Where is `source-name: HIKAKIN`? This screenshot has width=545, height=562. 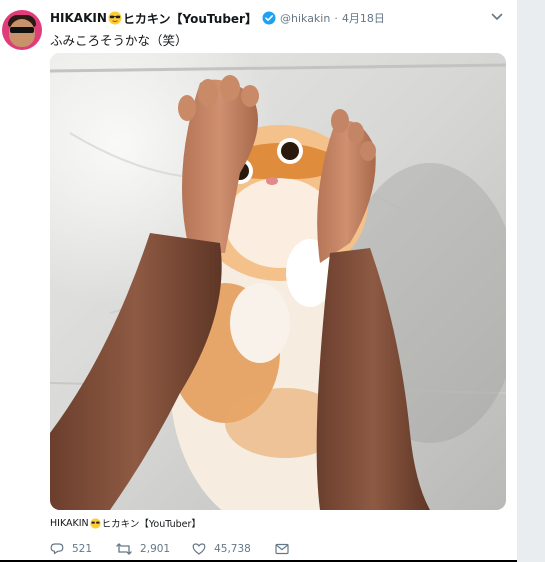
source-name: HIKAKIN is located at coordinates (69, 523).